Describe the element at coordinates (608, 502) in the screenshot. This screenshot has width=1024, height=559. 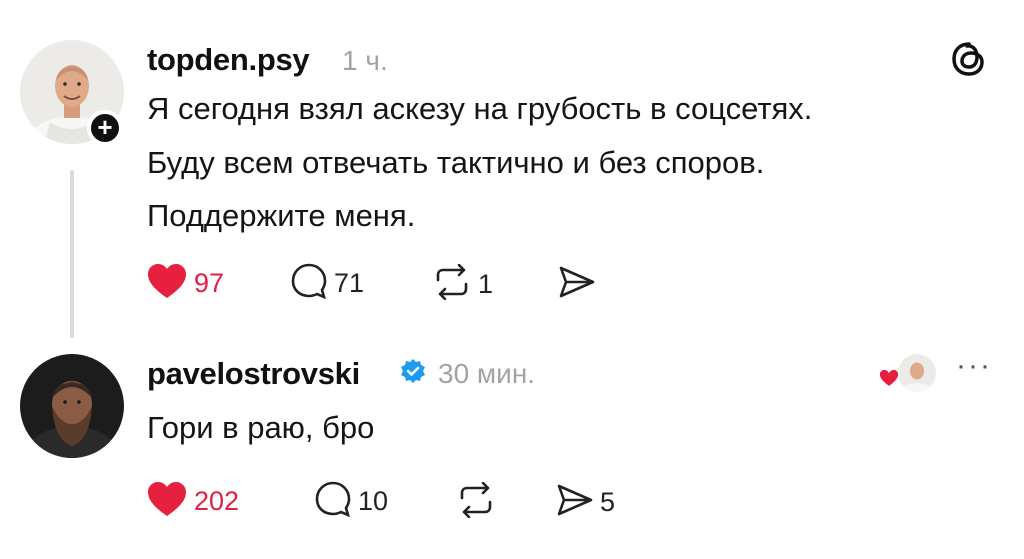
I see `share-count: 5` at that location.